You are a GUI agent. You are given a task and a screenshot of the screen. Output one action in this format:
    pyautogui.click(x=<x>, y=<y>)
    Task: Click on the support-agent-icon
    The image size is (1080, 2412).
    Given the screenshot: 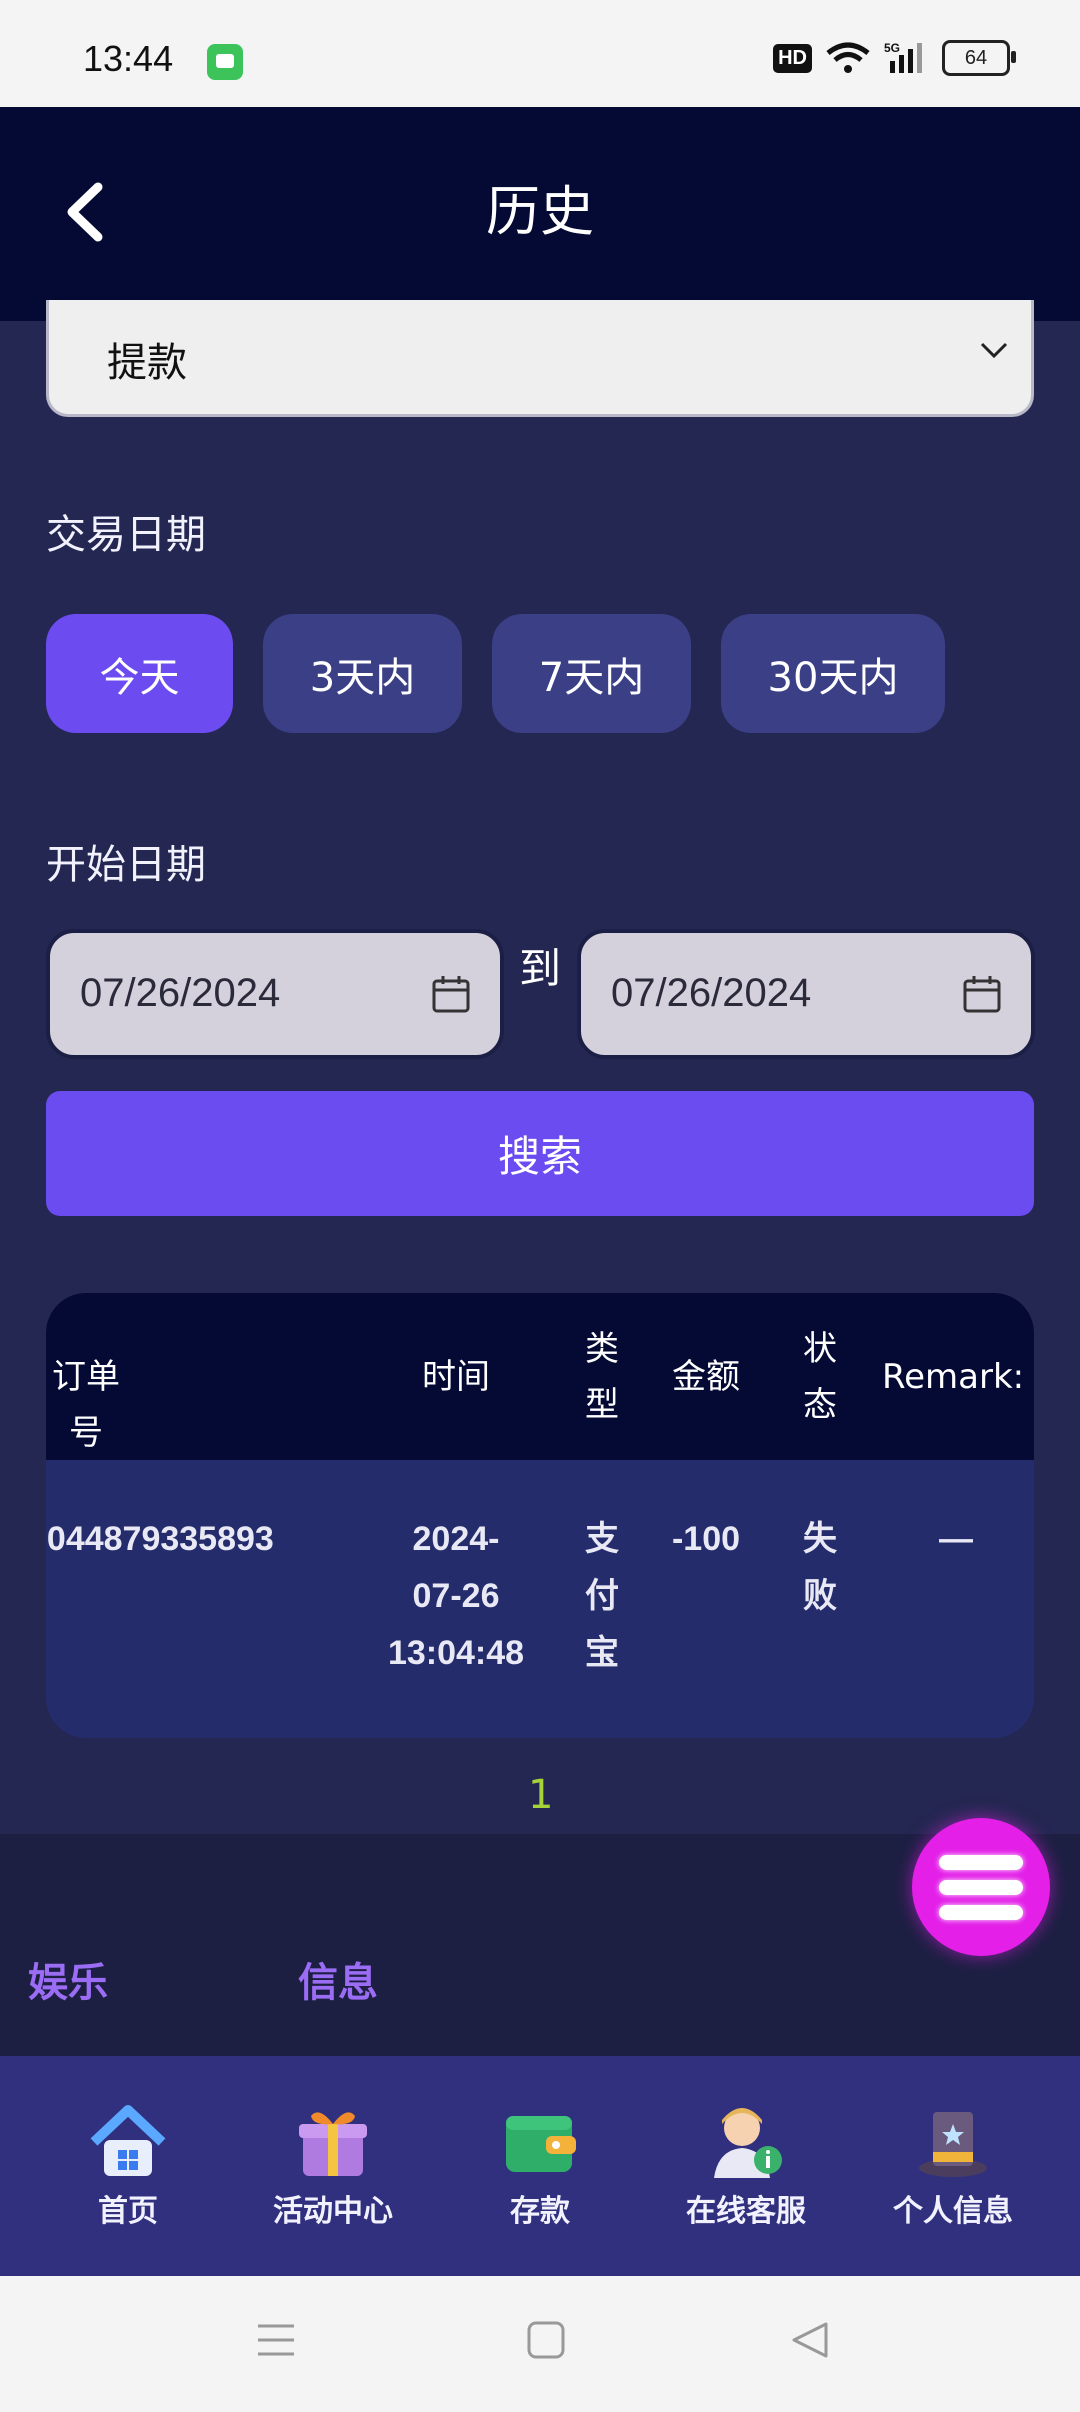 What is the action you would take?
    pyautogui.click(x=748, y=2143)
    